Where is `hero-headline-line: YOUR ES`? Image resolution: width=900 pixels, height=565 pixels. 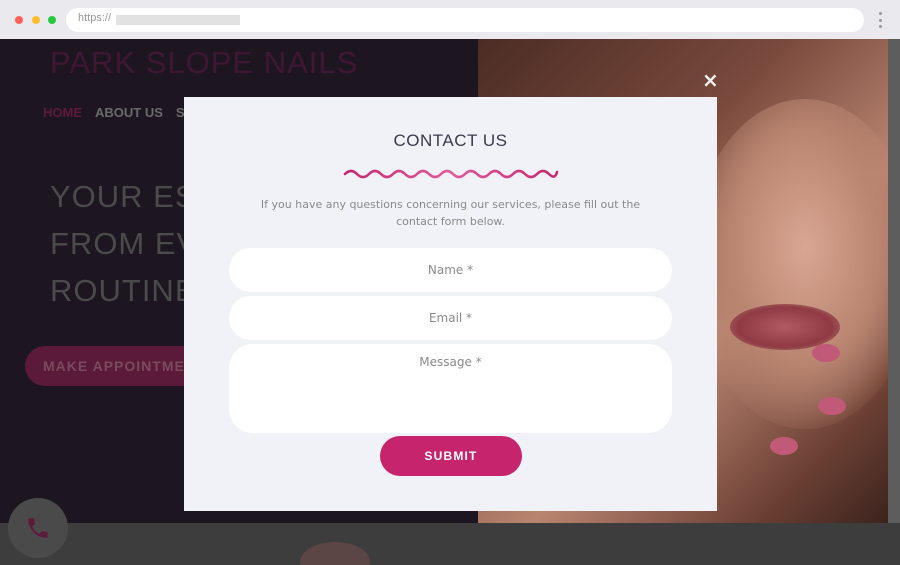 hero-headline-line: YOUR ES is located at coordinates (123, 196).